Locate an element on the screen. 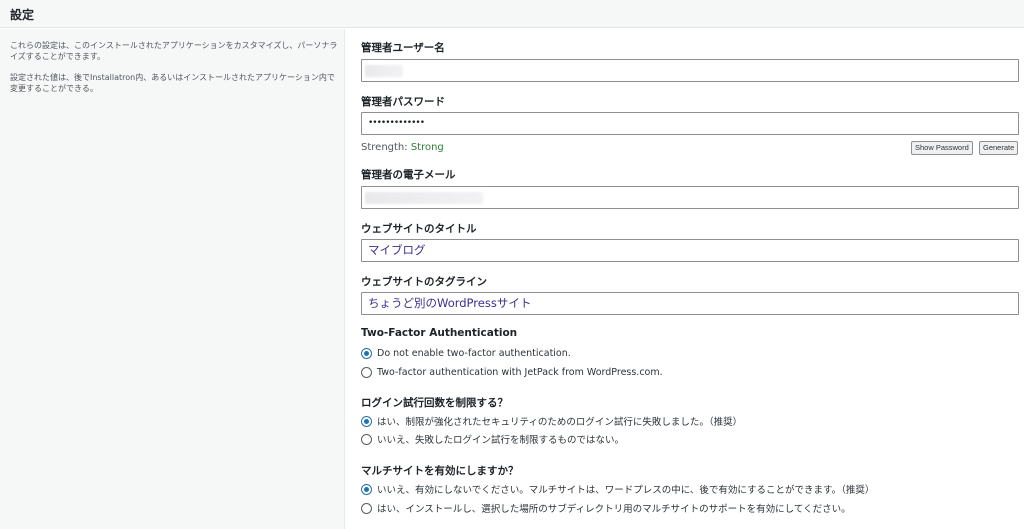  password-strength-value: Strong is located at coordinates (427, 147).